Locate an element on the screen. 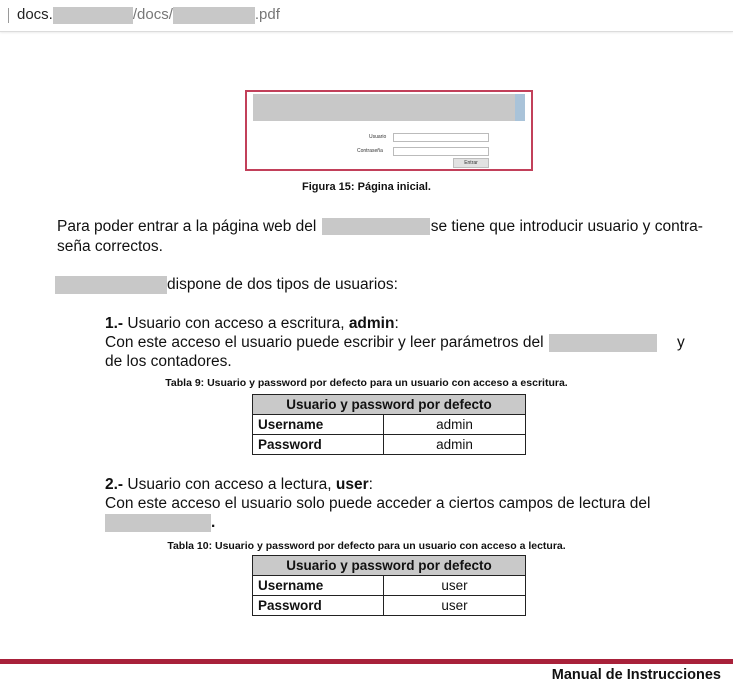  intro-line-2: seña correctos. is located at coordinates (110, 246).